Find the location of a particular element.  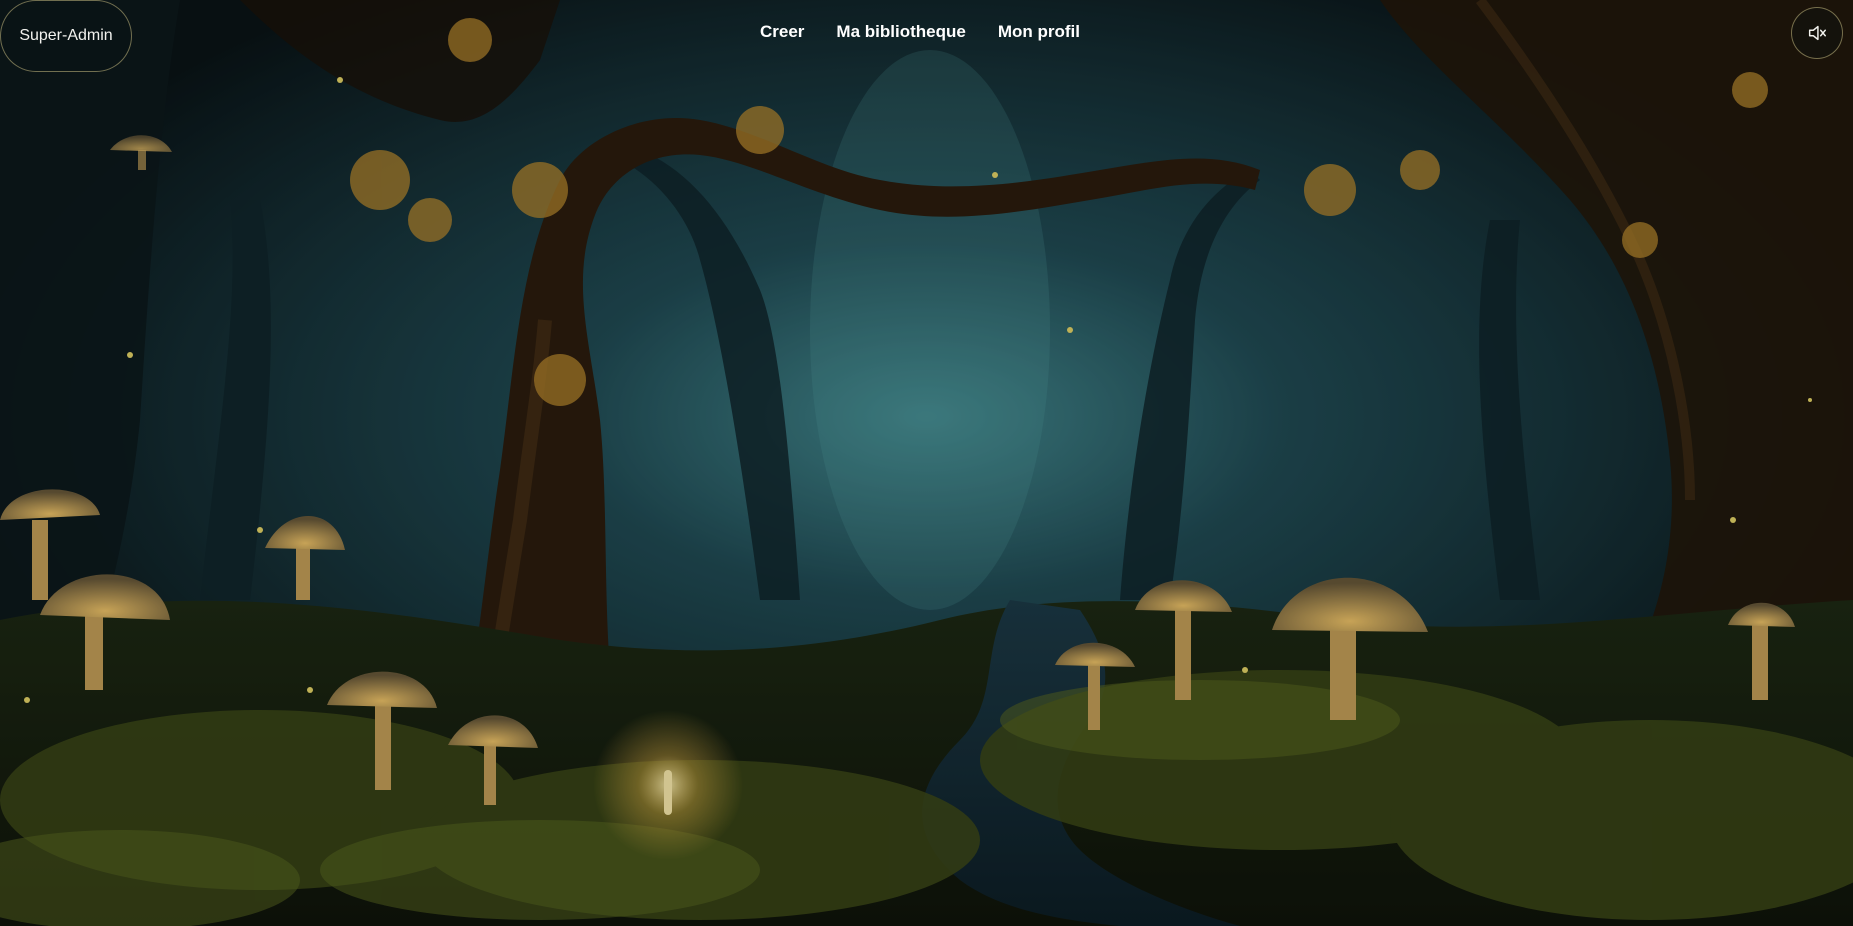

nav-library-link: Ma bibliotheque is located at coordinates (900, 32).